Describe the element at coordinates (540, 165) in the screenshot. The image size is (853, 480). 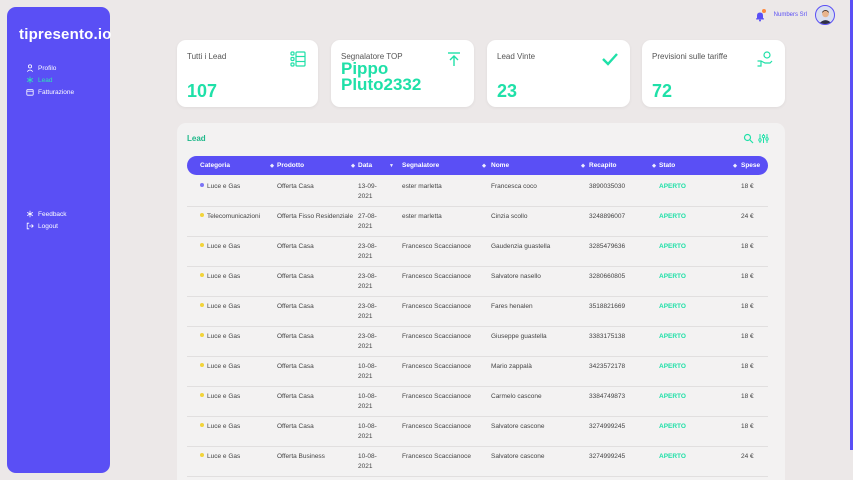
I see `header-nome: Nome ◆` at that location.